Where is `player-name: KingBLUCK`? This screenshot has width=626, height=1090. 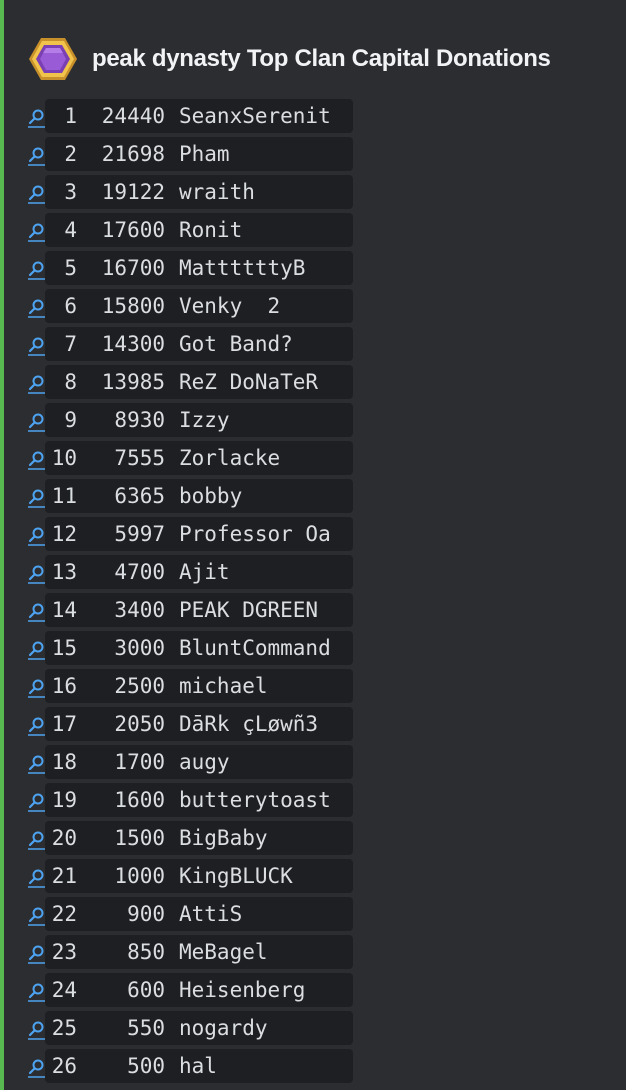
player-name: KingBLUCK is located at coordinates (236, 876).